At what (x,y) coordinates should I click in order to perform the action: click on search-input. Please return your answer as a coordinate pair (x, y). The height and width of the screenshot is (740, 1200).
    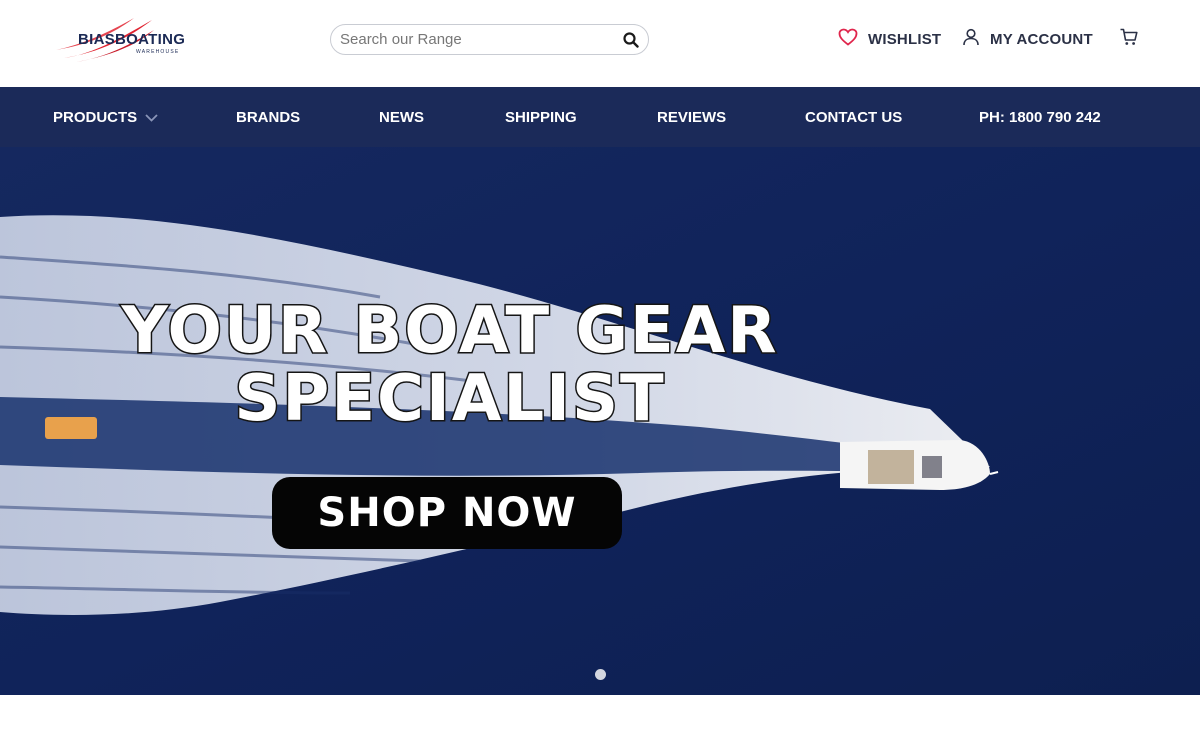
    Looking at the image, I should click on (475, 39).